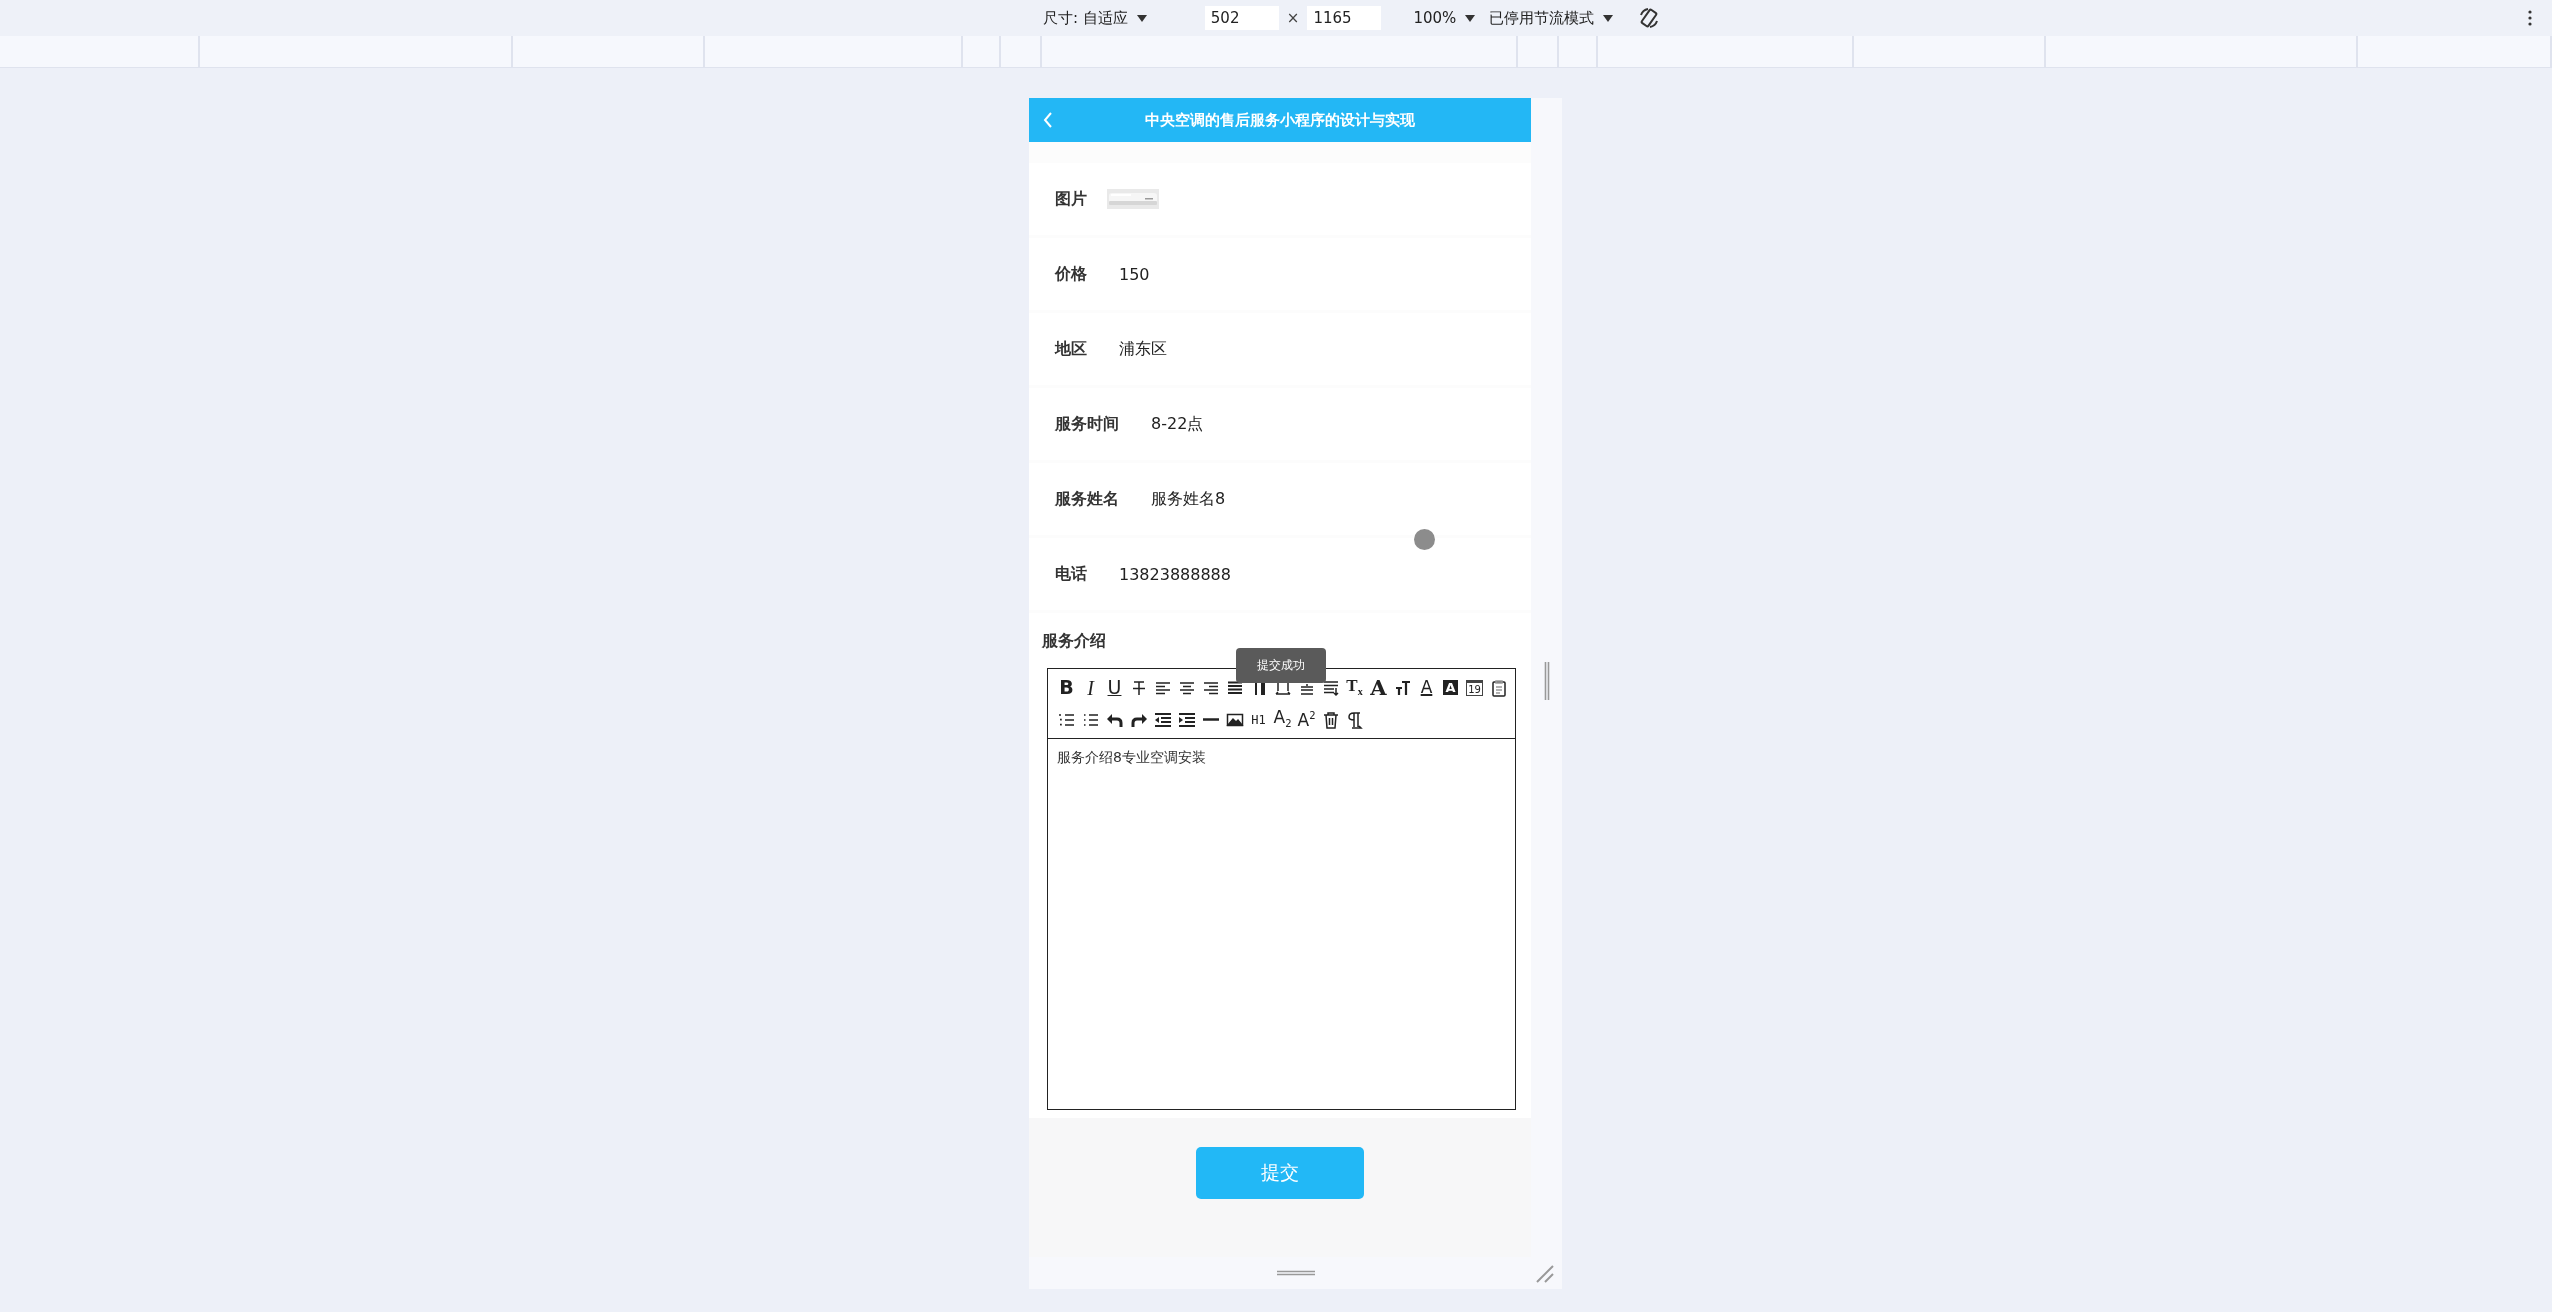  What do you see at coordinates (1090, 687) in the screenshot?
I see `italic-button: I` at bounding box center [1090, 687].